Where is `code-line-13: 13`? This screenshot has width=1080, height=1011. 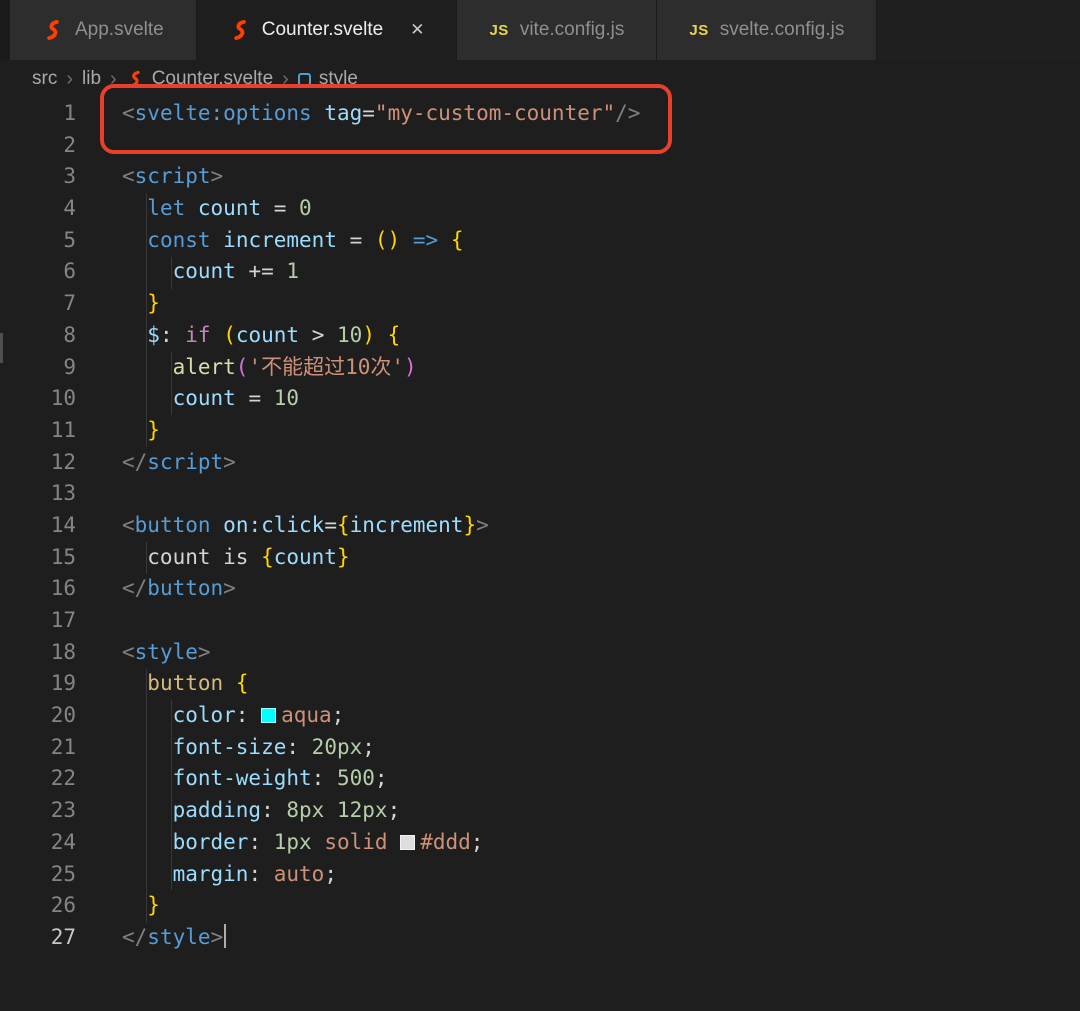 code-line-13: 13 is located at coordinates (540, 494).